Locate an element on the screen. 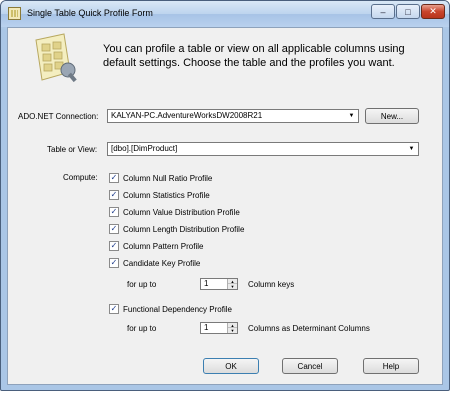 The height and width of the screenshot is (393, 452). connection-value: KALYAN-PC.AdventureWorksDW2008R21 is located at coordinates (187, 115).